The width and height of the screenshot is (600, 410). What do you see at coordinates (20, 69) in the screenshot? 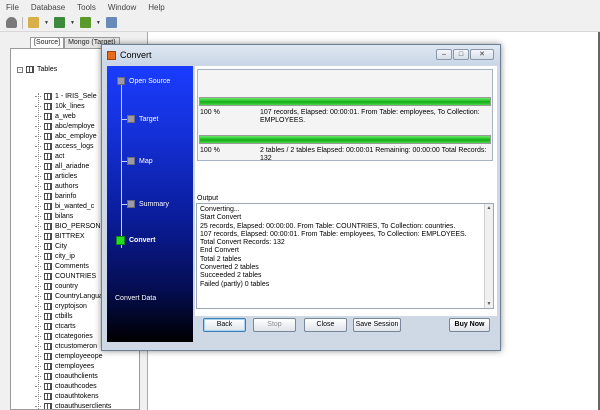
I see `collapse-icon: -` at bounding box center [20, 69].